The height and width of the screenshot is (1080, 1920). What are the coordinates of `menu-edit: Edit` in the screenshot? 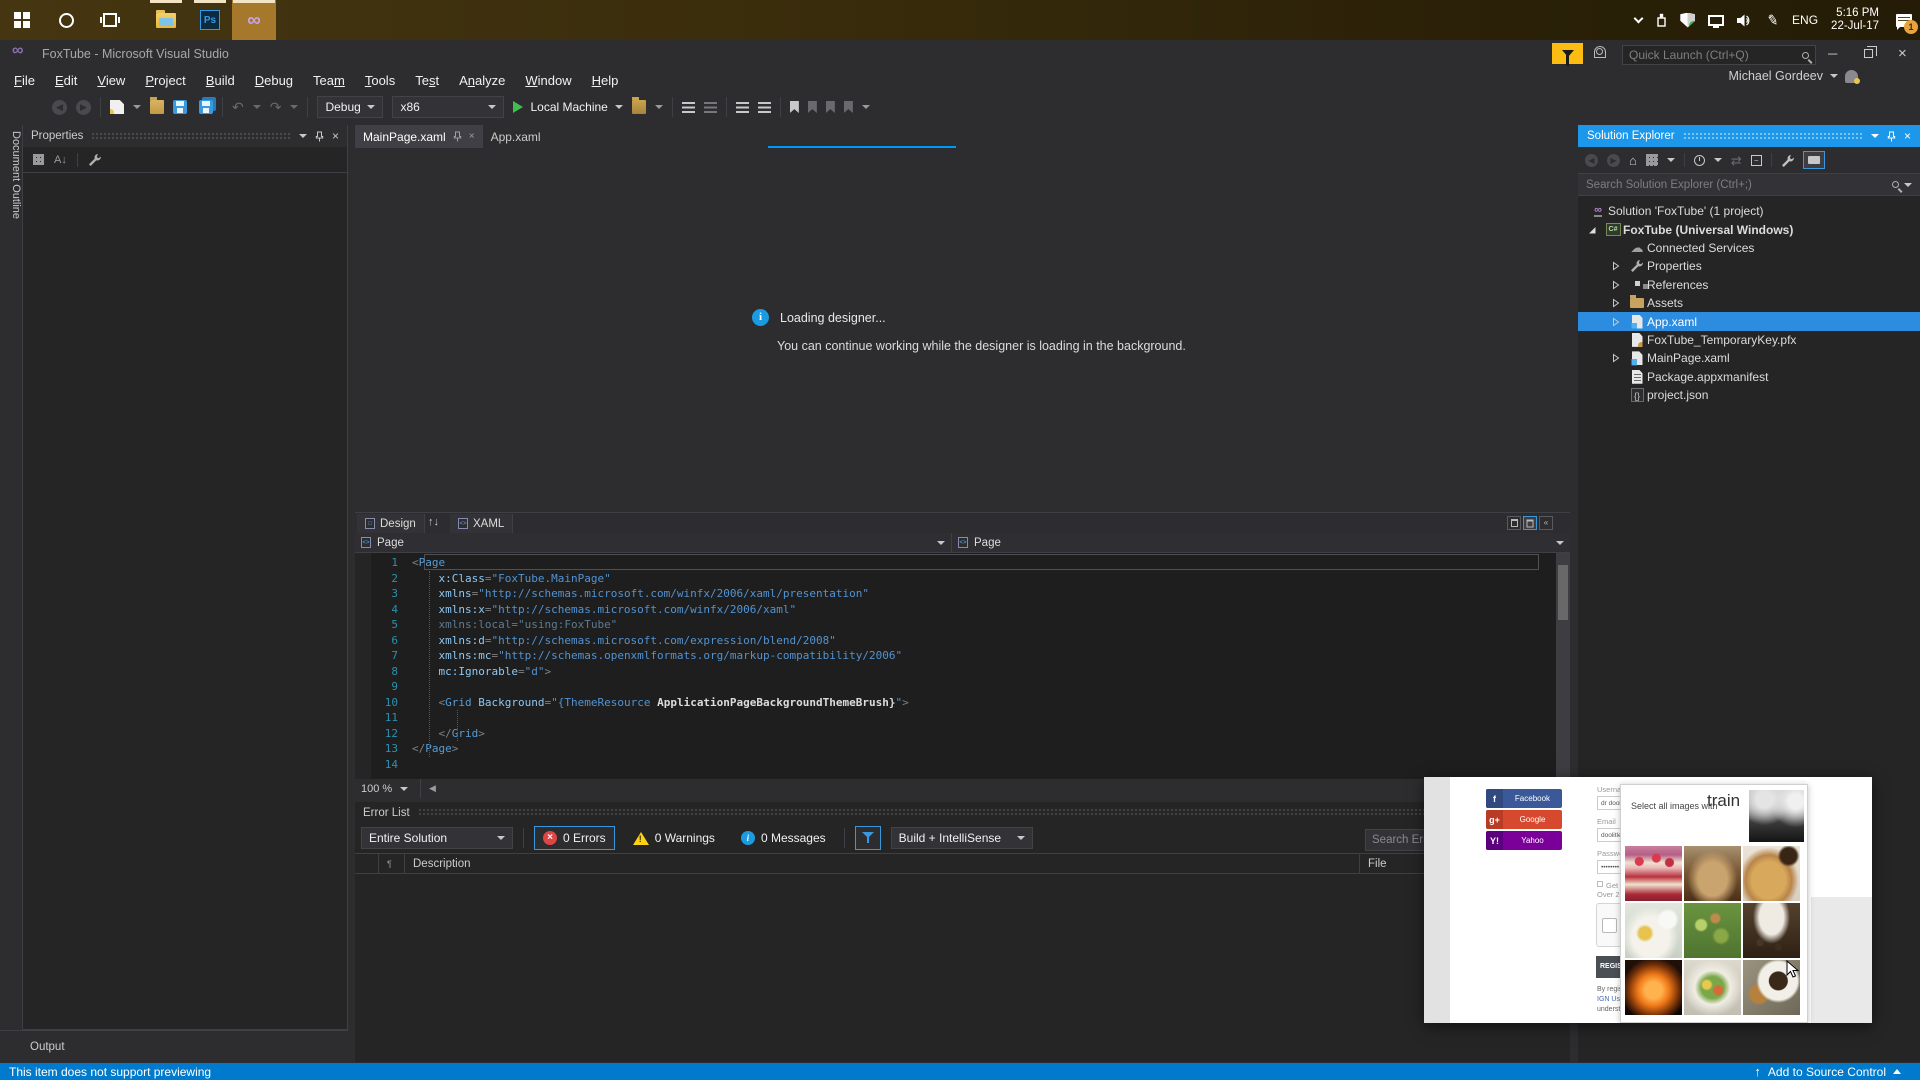 It's located at (66, 80).